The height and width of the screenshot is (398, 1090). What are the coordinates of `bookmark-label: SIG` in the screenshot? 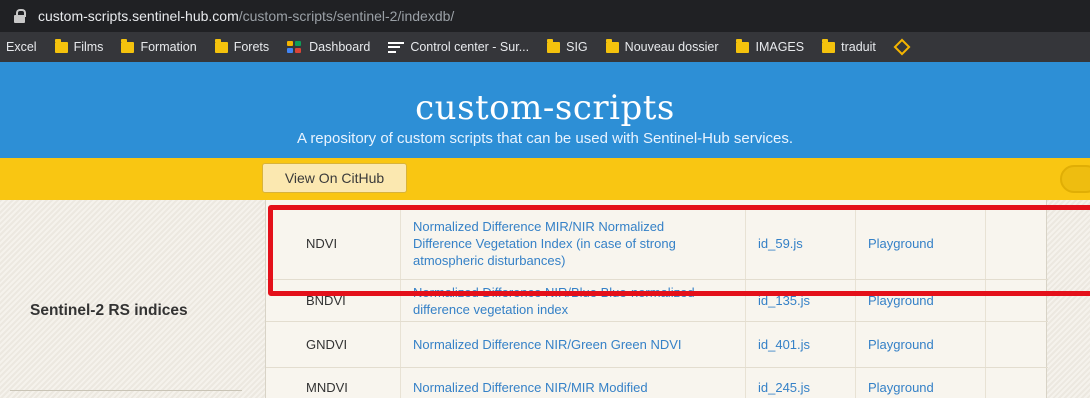 It's located at (577, 47).